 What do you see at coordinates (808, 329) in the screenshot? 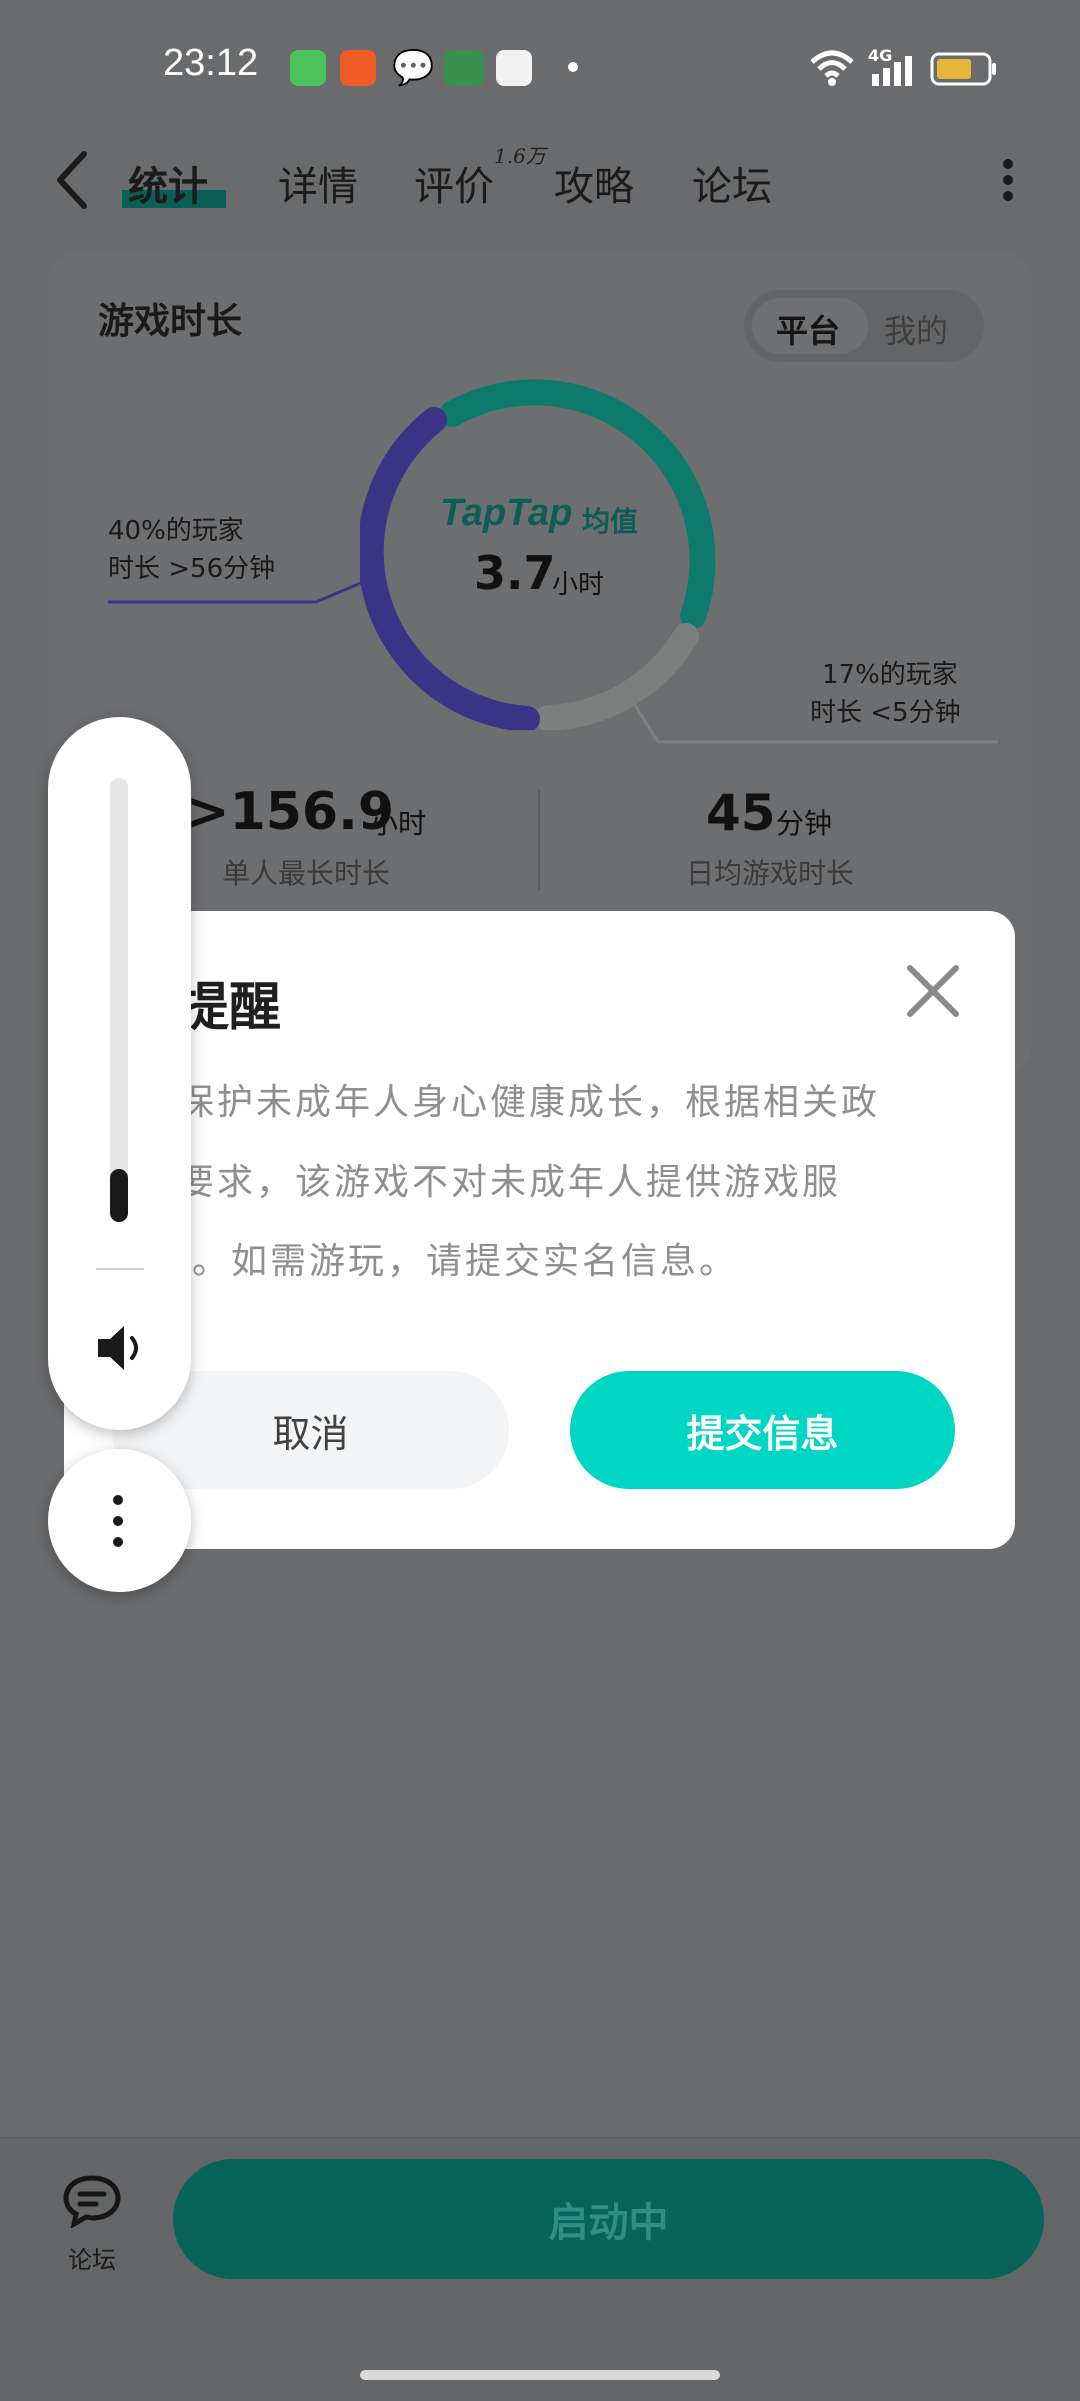
I see `toggle-platform: 平台` at bounding box center [808, 329].